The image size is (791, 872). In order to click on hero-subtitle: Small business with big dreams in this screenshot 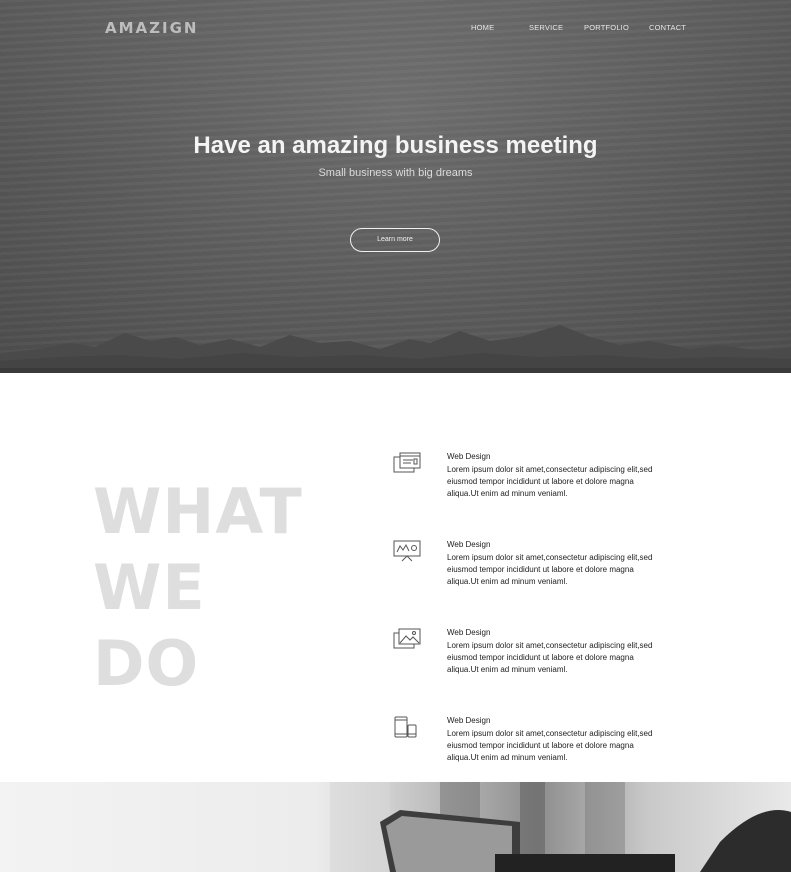, I will do `click(395, 173)`.